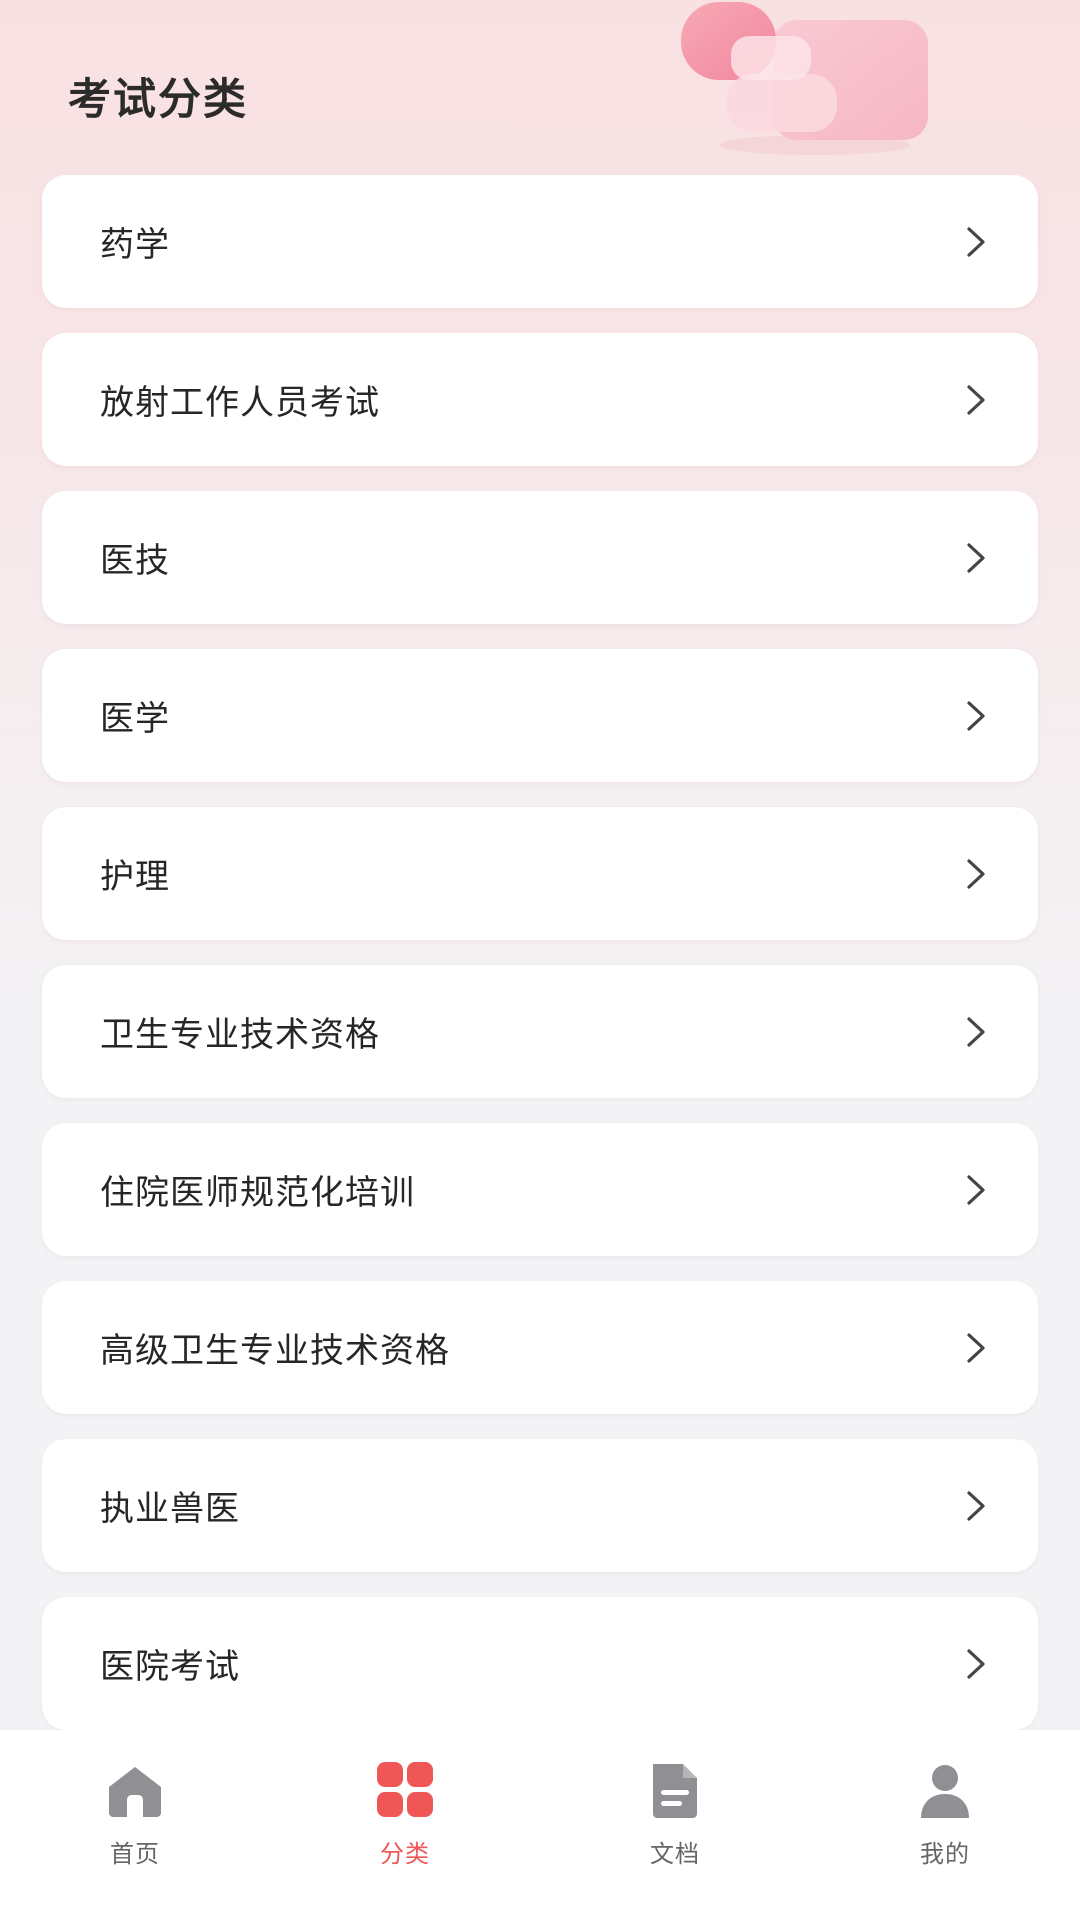 This screenshot has height=1920, width=1080. I want to click on category-item: 住院医师规范化培训, so click(540, 1189).